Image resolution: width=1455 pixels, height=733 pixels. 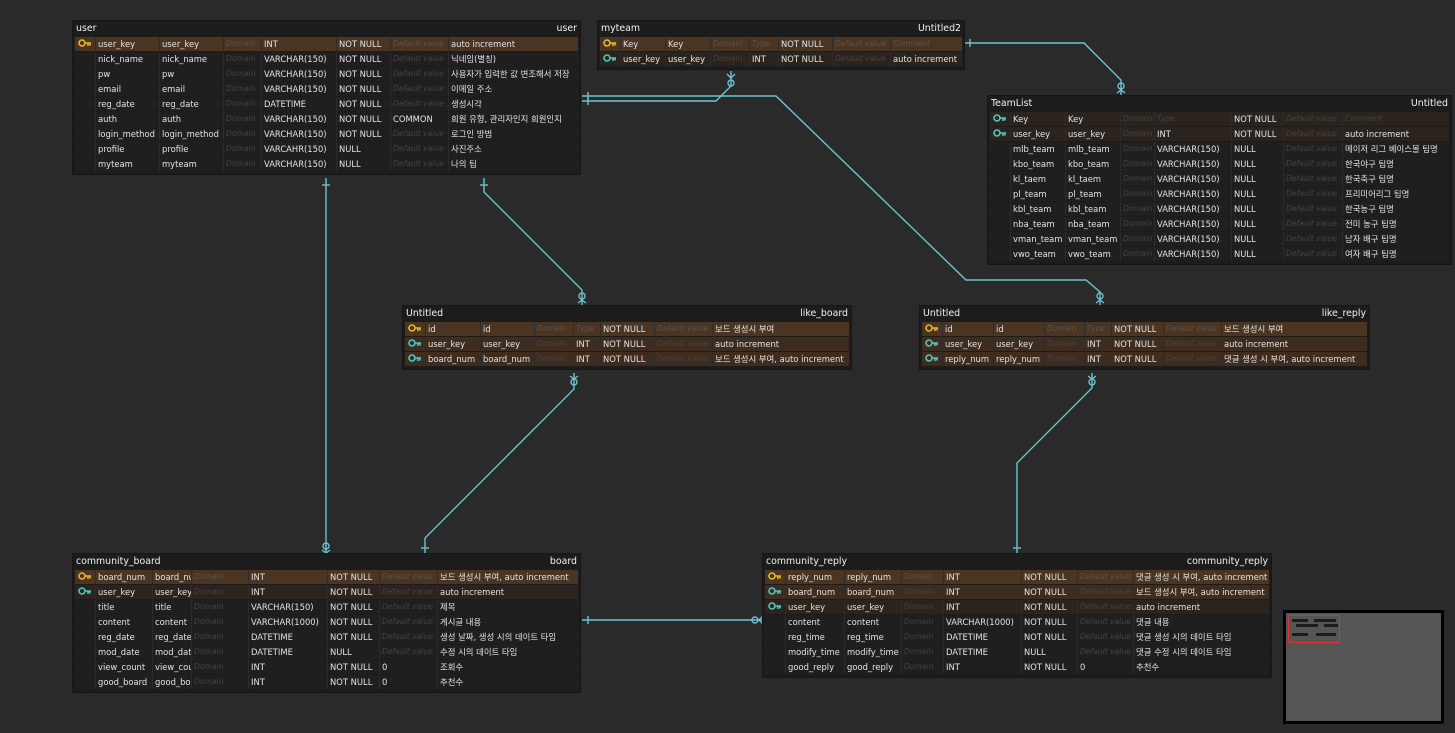 What do you see at coordinates (967, 359) in the screenshot?
I see `cell-logical: reply_num` at bounding box center [967, 359].